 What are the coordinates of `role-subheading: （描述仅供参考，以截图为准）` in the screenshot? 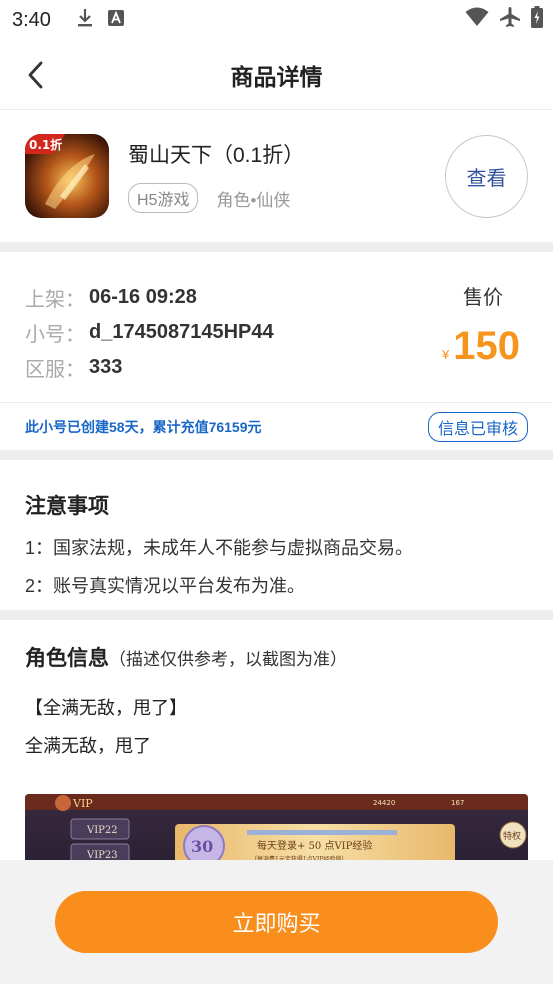 It's located at (228, 659).